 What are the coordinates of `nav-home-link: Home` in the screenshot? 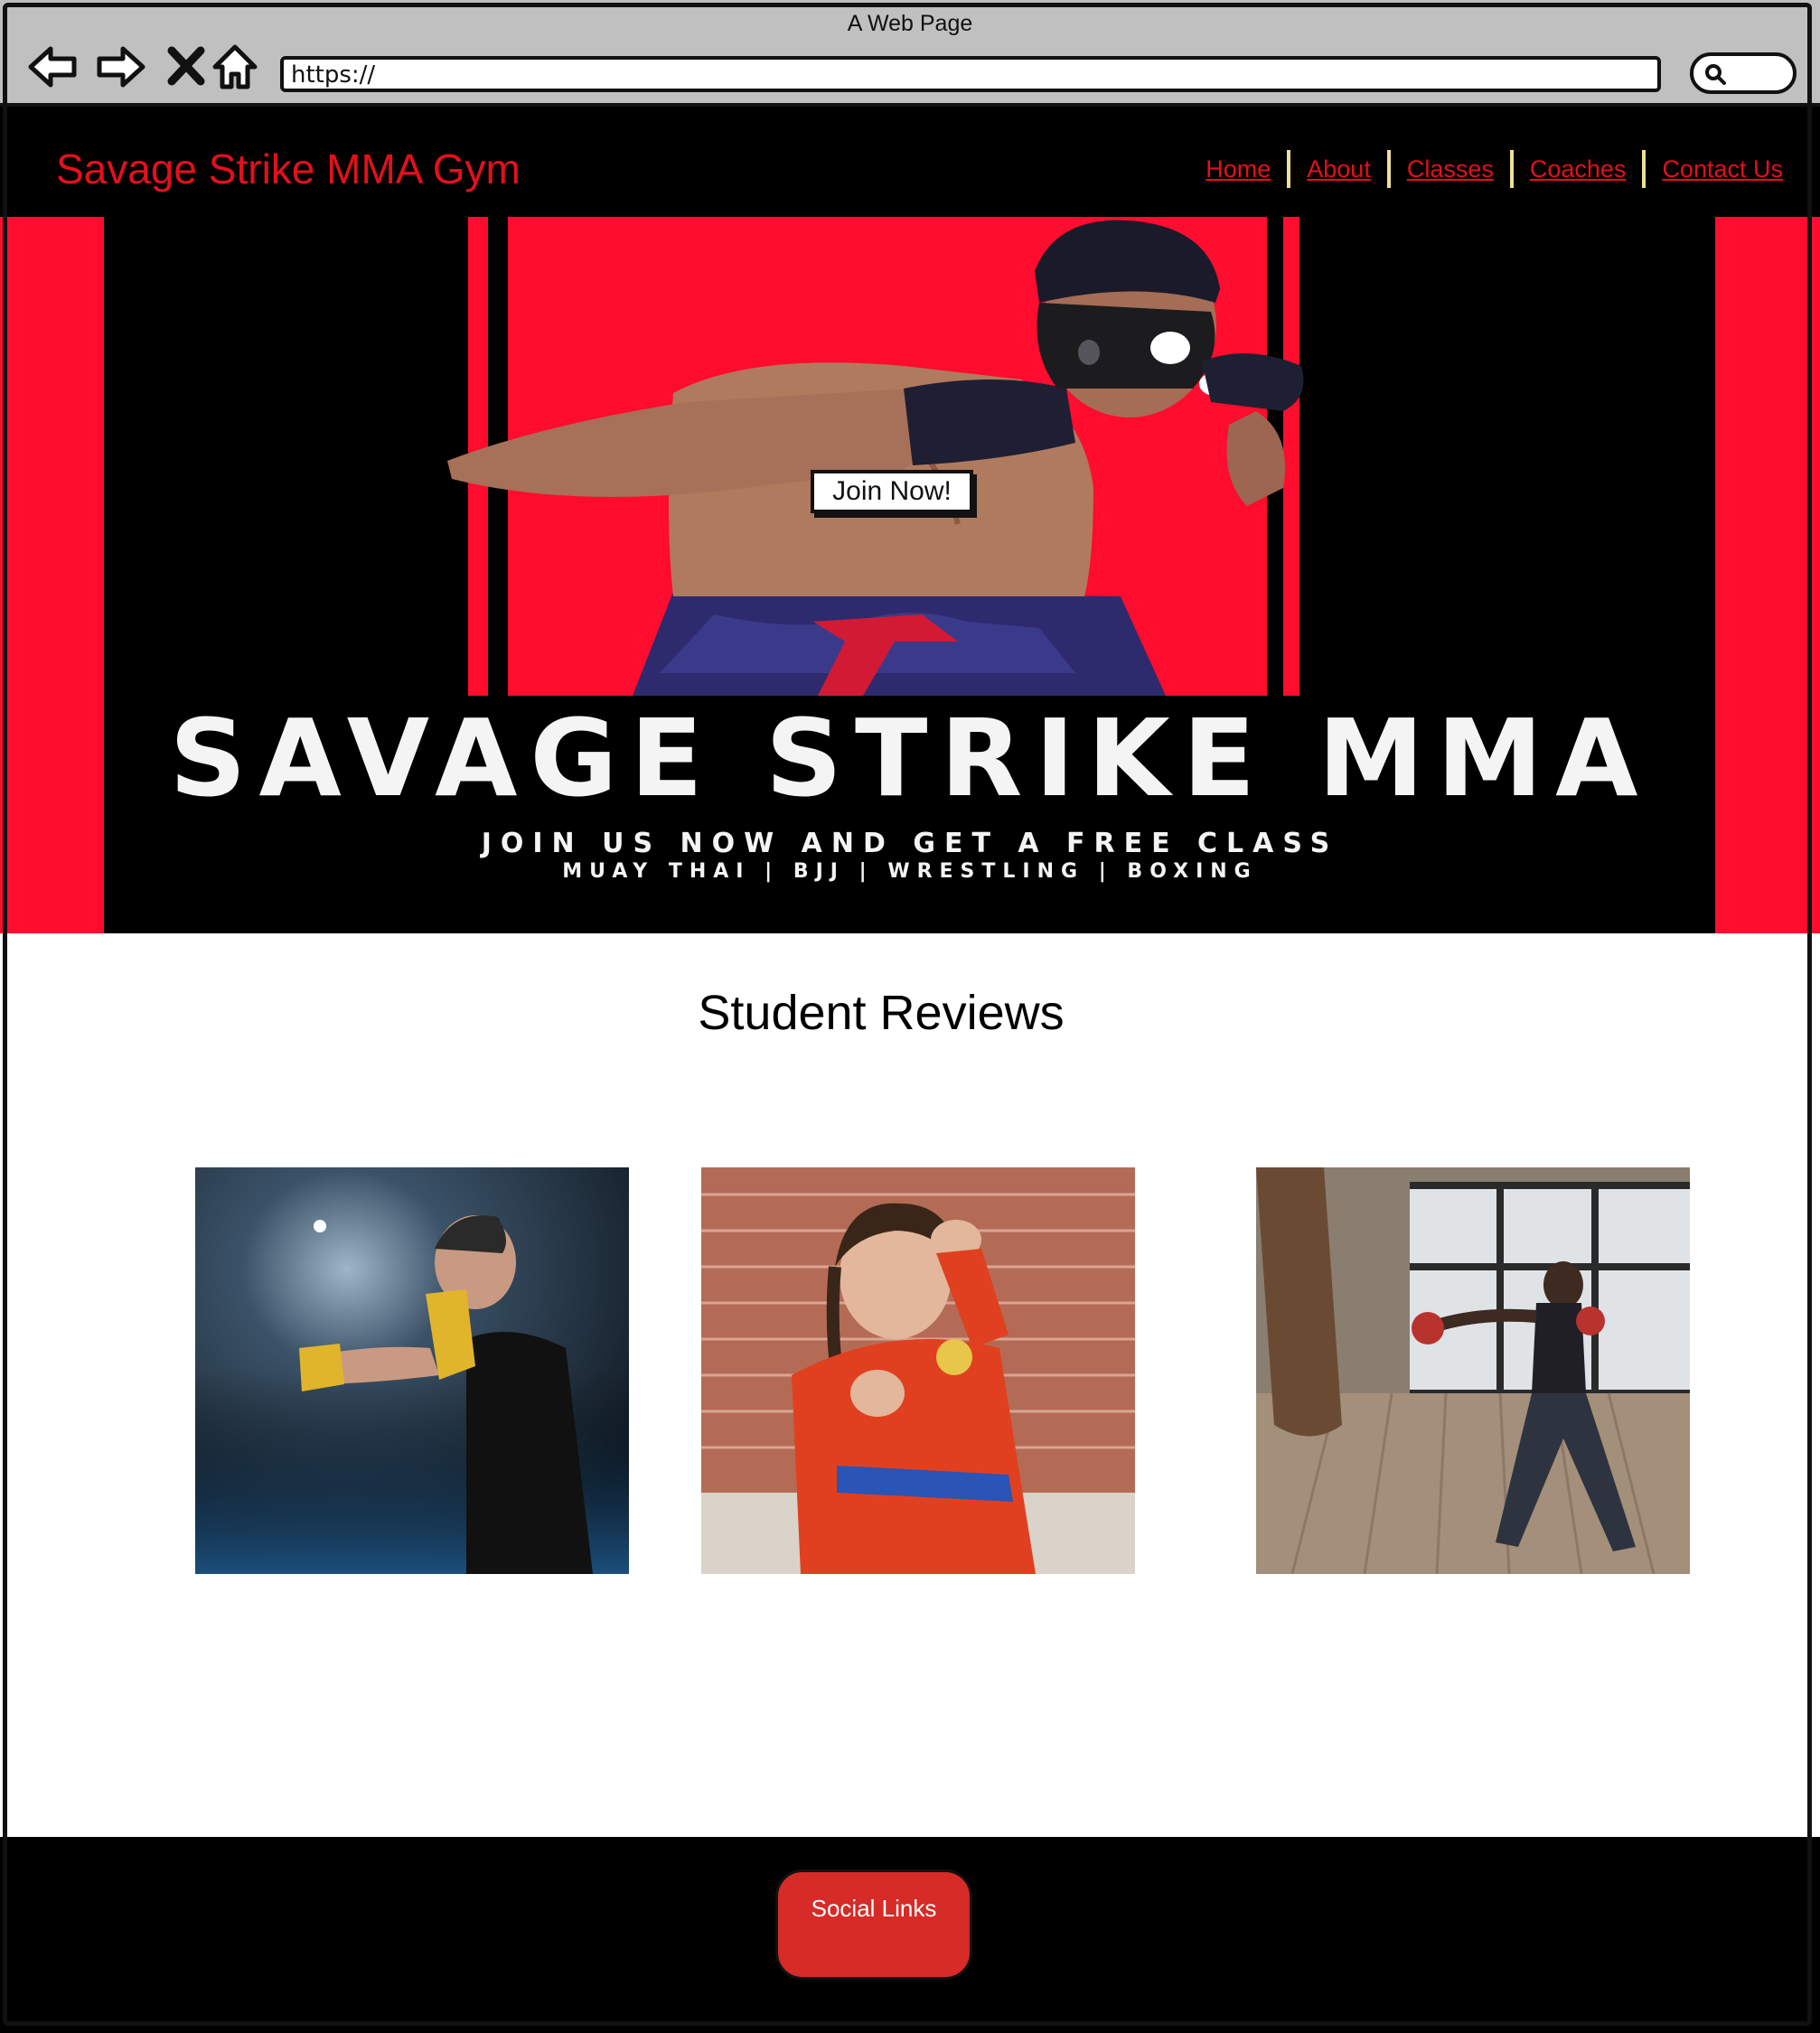 It's located at (1238, 169).